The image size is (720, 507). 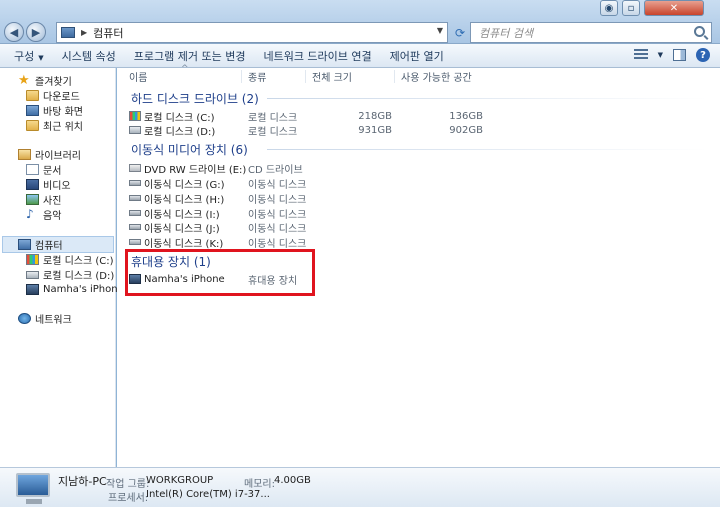 What do you see at coordinates (440, 30) in the screenshot?
I see `chevron-down-icon: ▼` at bounding box center [440, 30].